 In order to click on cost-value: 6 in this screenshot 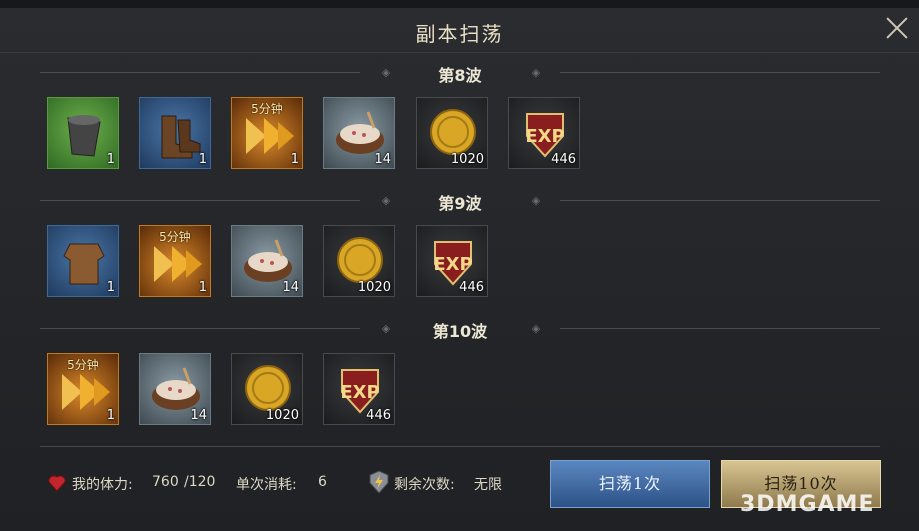, I will do `click(322, 482)`.